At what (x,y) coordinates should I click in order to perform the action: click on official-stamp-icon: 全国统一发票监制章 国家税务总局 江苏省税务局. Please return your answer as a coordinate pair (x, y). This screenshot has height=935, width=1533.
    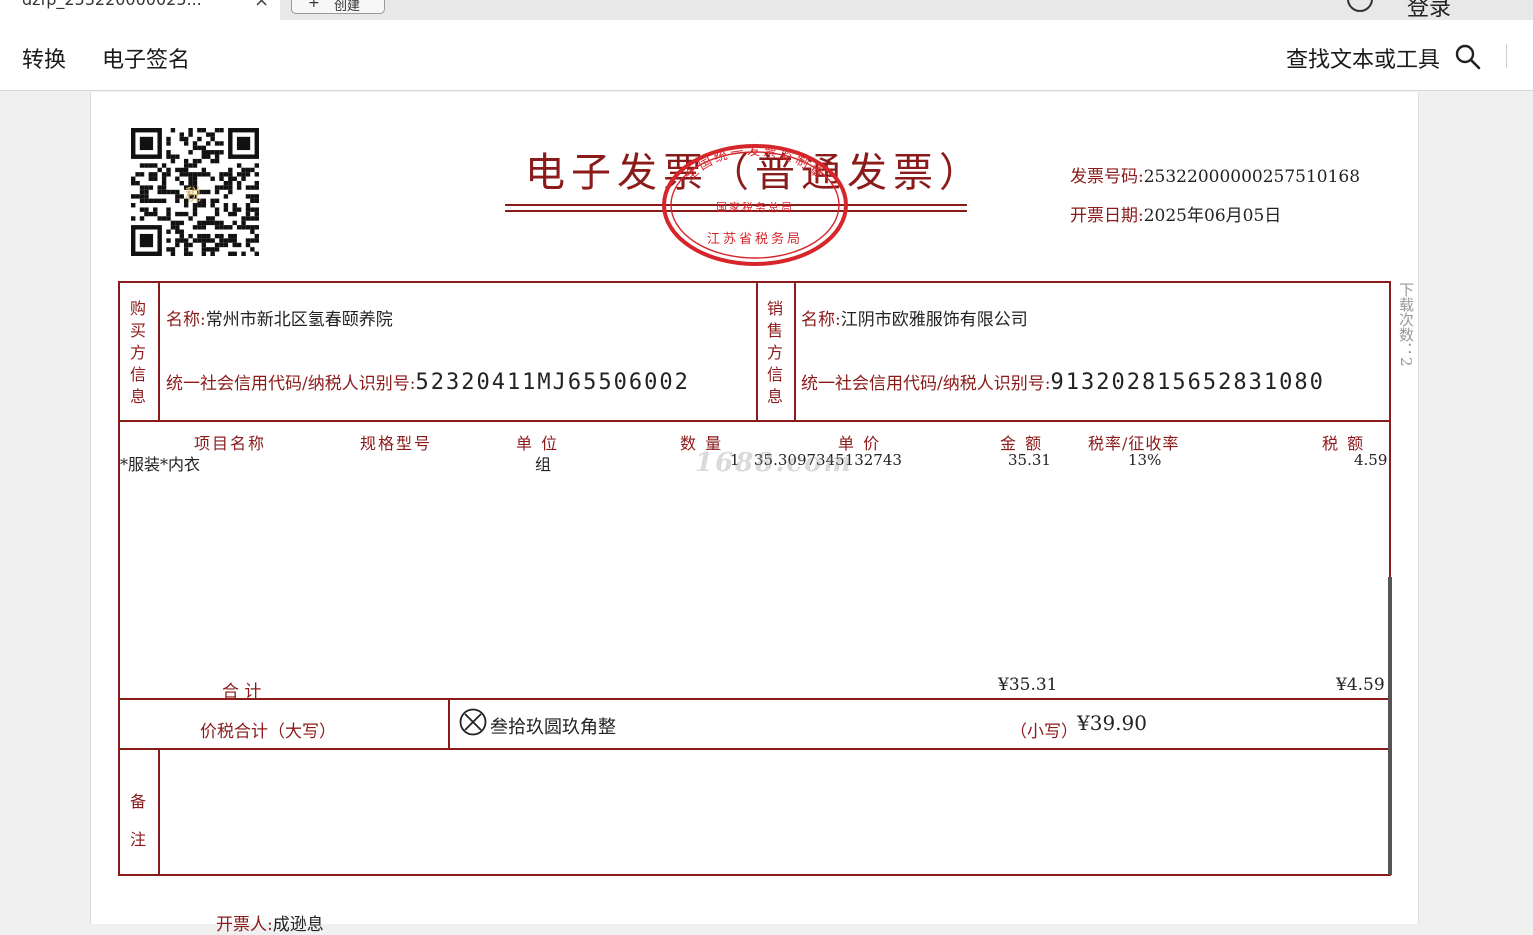
    Looking at the image, I should click on (755, 204).